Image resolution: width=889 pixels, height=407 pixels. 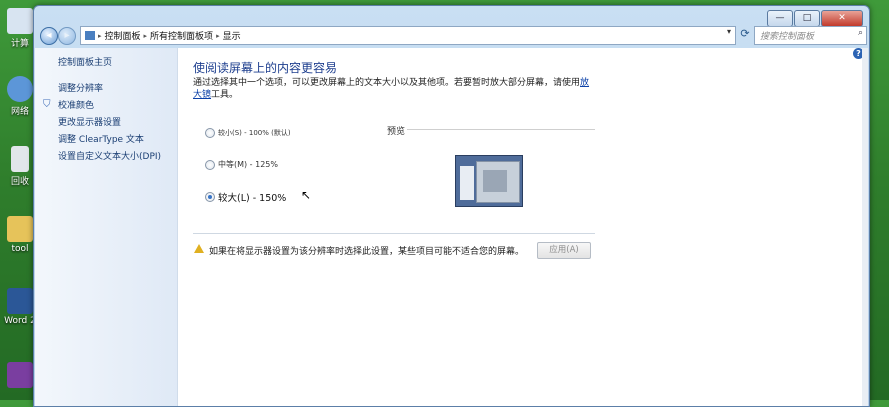 I want to click on sidebar-item-cleartype: 调整 ClearType 文本, so click(x=101, y=138).